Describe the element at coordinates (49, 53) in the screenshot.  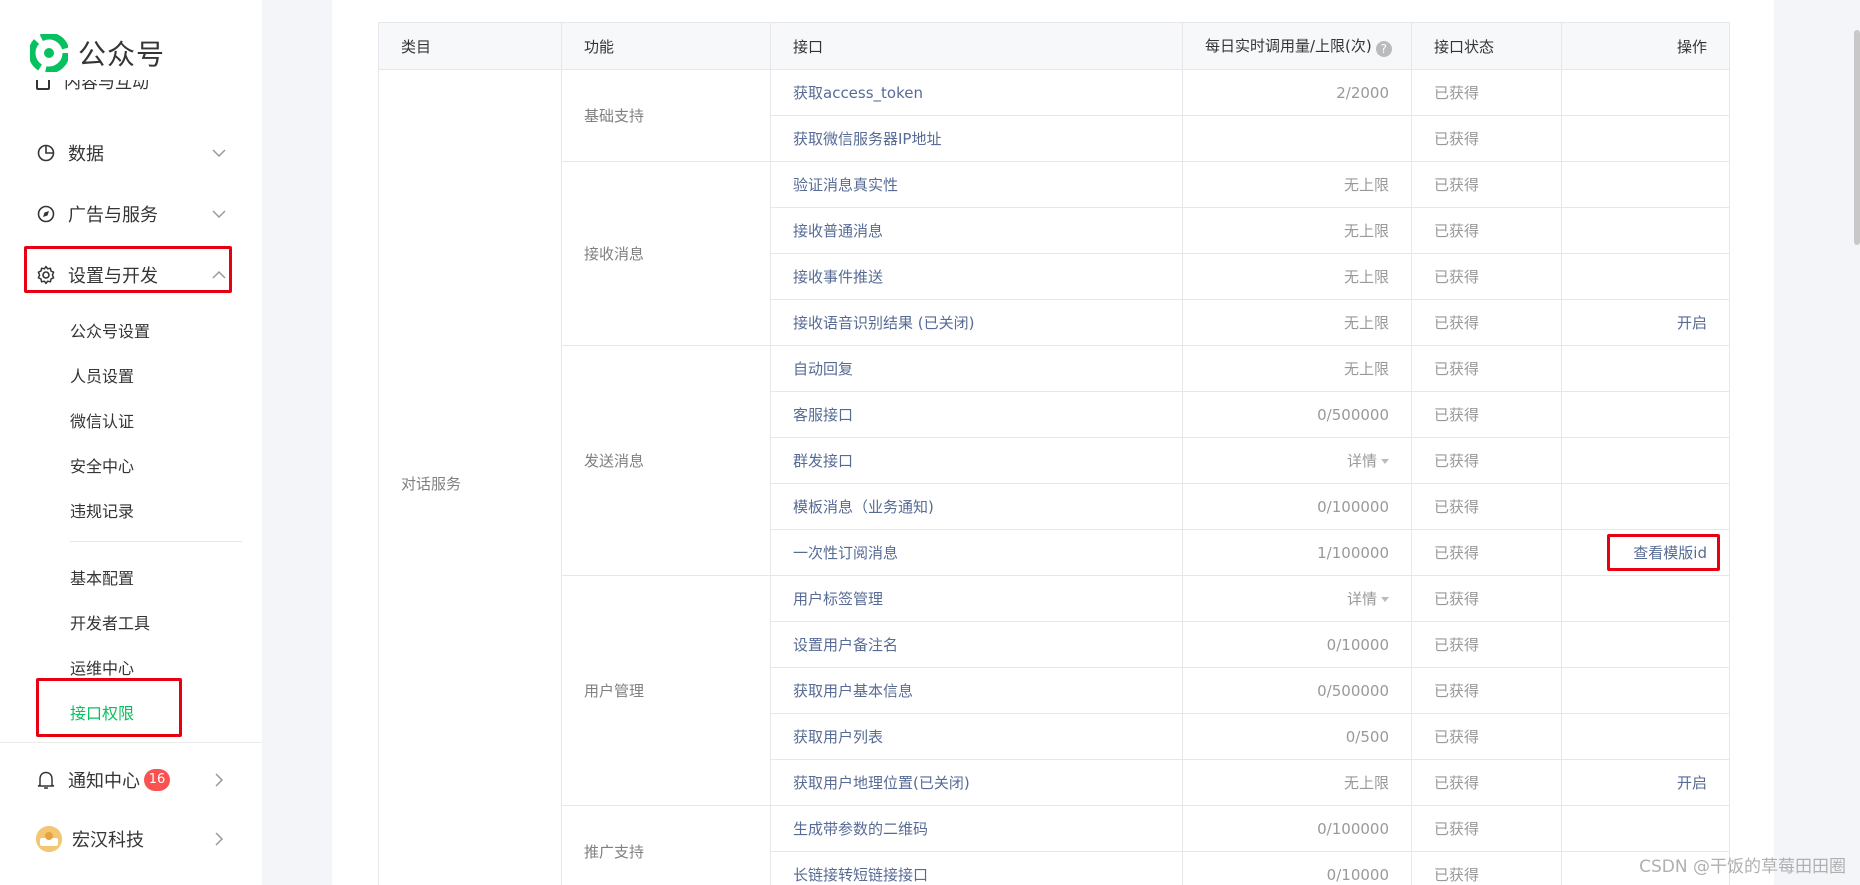
I see `wechat-official-logo-icon` at that location.